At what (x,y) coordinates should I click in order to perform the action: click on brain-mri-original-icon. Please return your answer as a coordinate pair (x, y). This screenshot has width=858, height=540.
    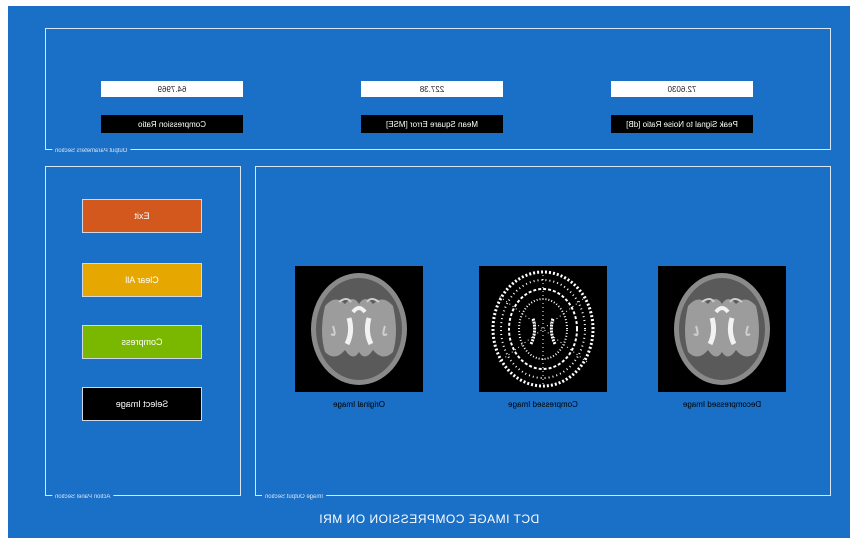
    Looking at the image, I should click on (359, 329).